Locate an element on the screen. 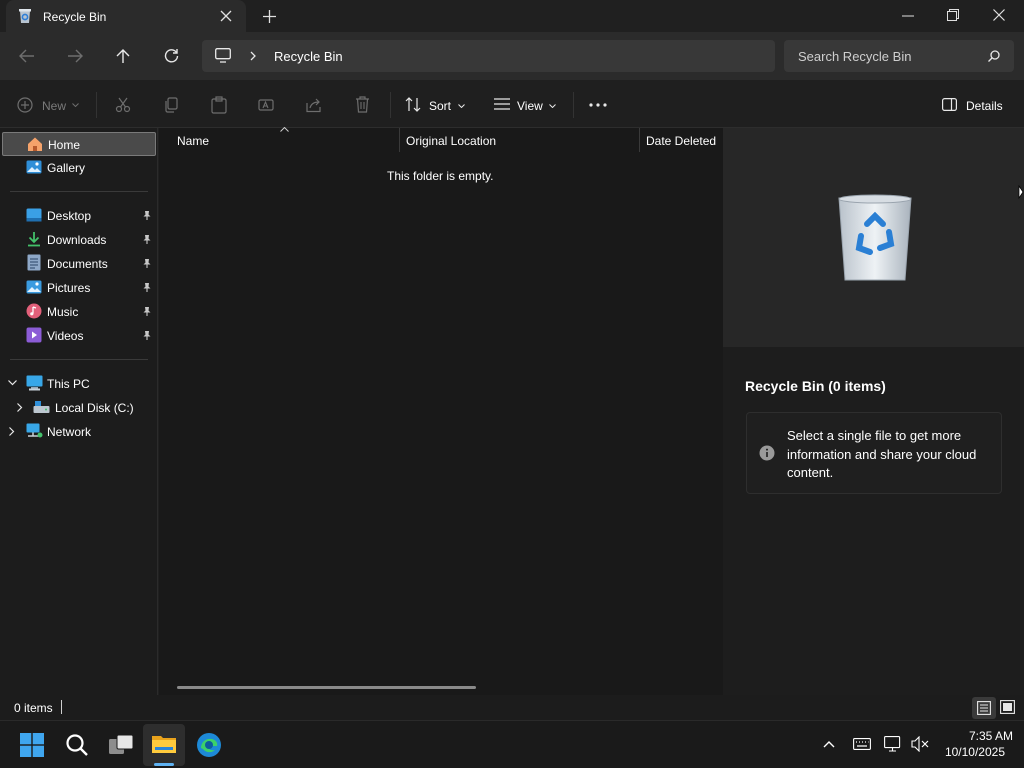 The image size is (1024, 768). tab-recycle-bin: Recycle Bin is located at coordinates (126, 16).